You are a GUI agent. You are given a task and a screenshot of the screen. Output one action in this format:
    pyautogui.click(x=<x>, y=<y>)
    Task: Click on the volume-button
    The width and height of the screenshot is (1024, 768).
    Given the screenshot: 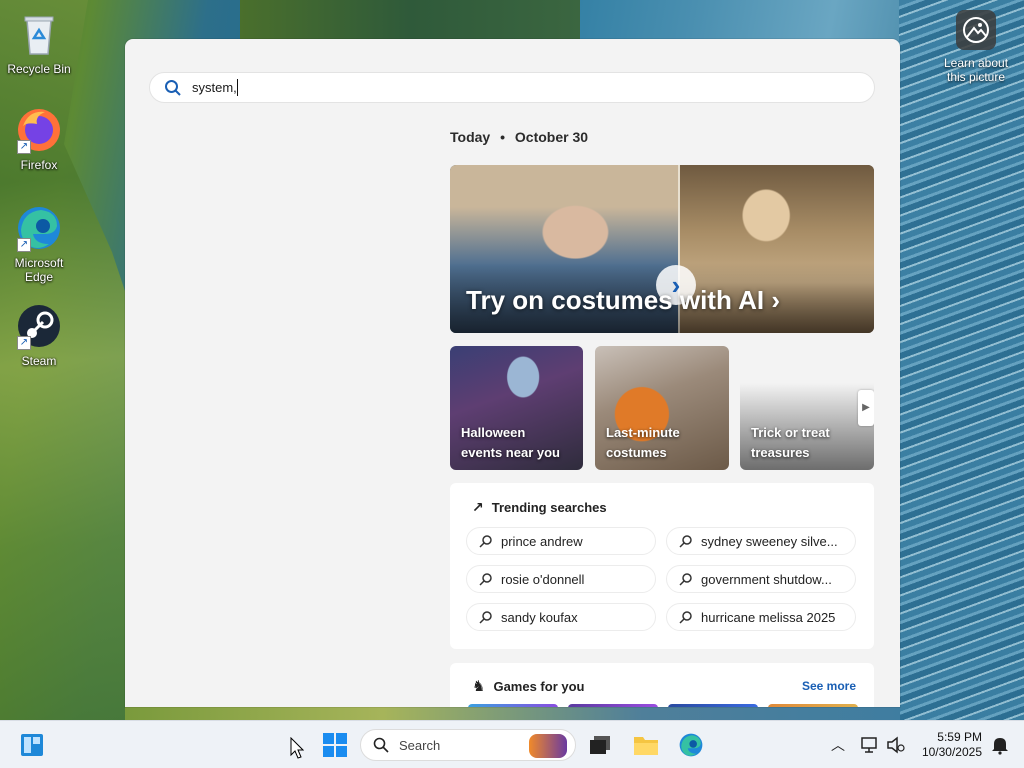 What is the action you would take?
    pyautogui.click(x=896, y=745)
    